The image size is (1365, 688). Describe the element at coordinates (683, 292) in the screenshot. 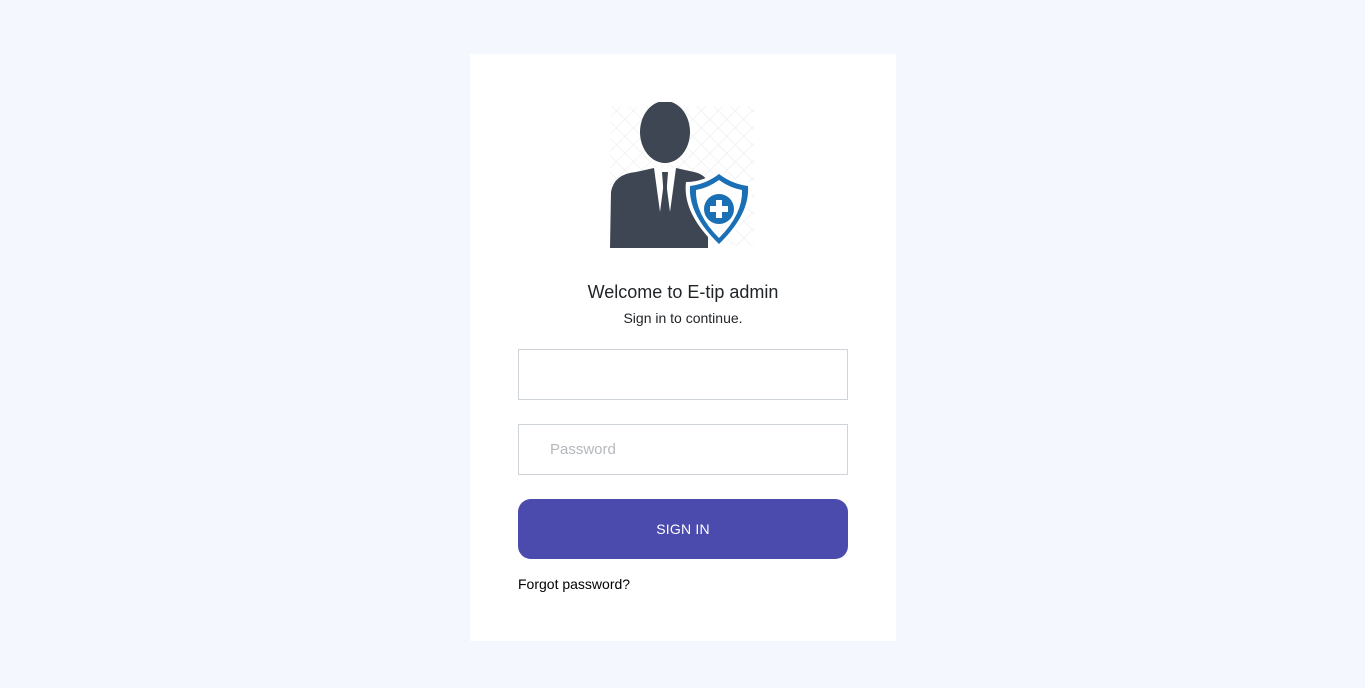

I see `welcome-title: Welcome to E-tip admin` at that location.